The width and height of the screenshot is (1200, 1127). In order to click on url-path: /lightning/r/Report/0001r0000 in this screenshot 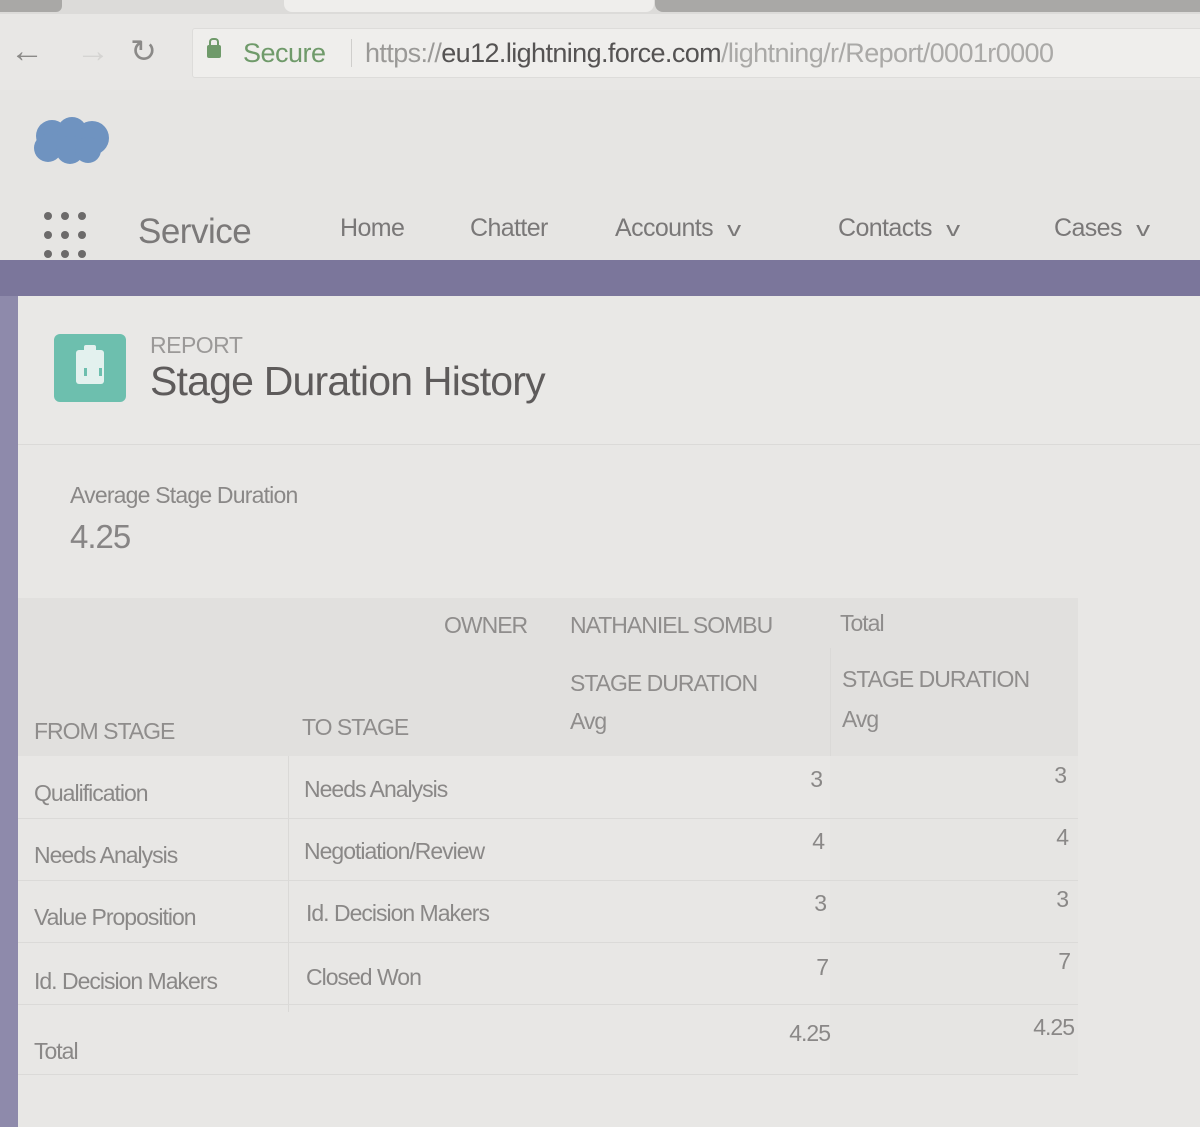, I will do `click(887, 53)`.